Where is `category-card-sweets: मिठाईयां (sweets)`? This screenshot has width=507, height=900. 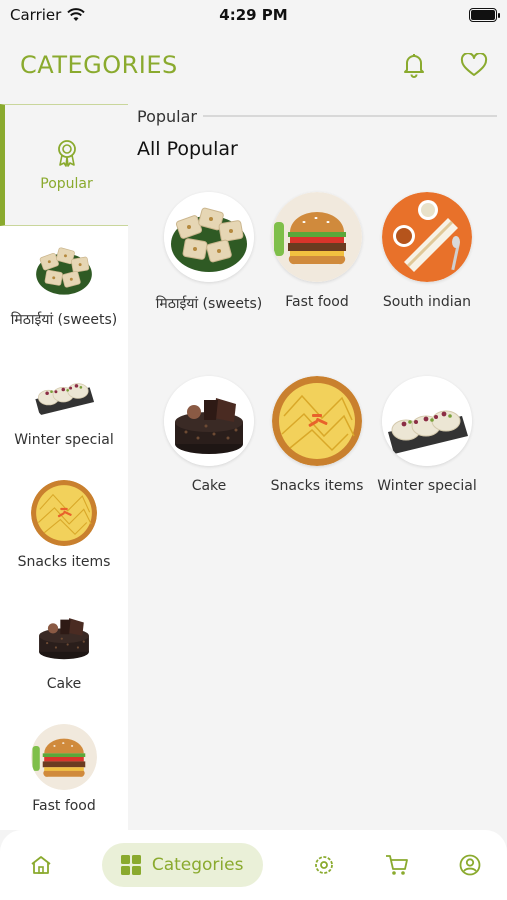
category-card-sweets: मिठाईयां (sweets) is located at coordinates (209, 252).